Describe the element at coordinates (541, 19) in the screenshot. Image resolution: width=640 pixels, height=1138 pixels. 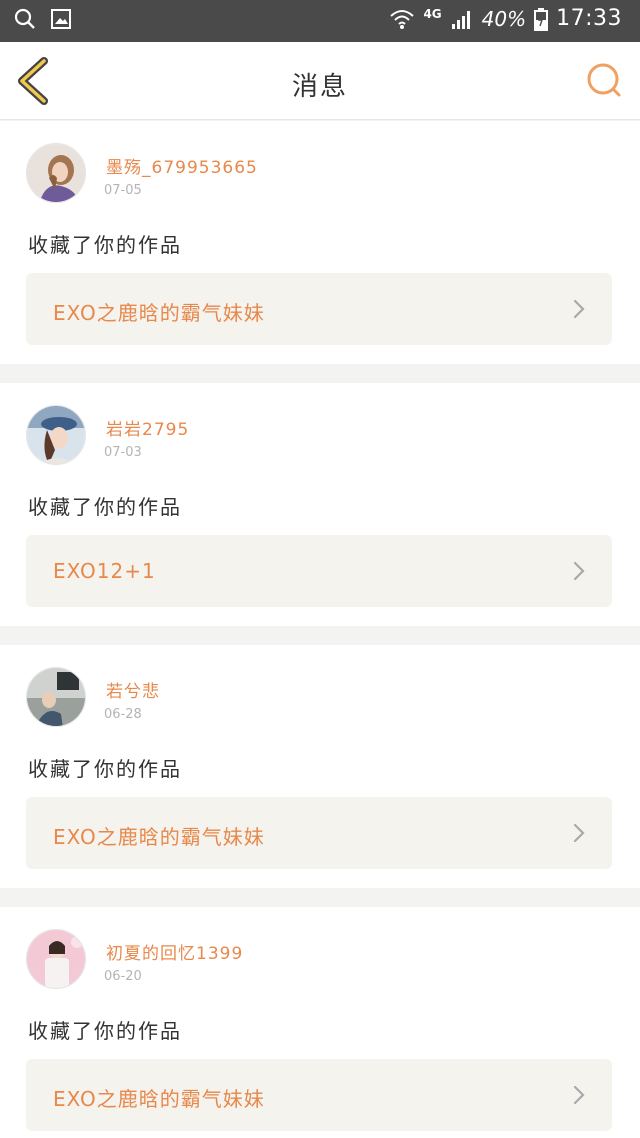
I see `battery-icon` at that location.